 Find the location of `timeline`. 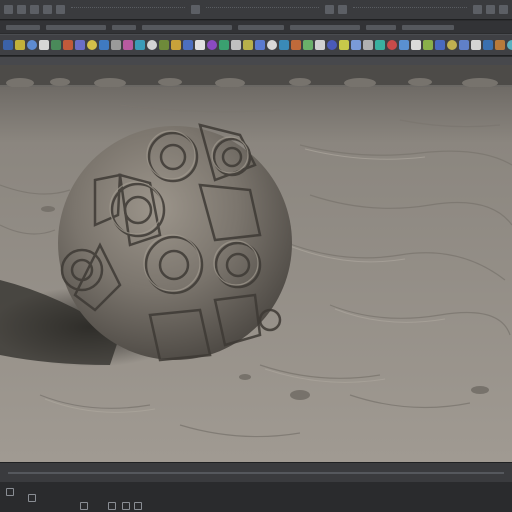

timeline is located at coordinates (256, 472).